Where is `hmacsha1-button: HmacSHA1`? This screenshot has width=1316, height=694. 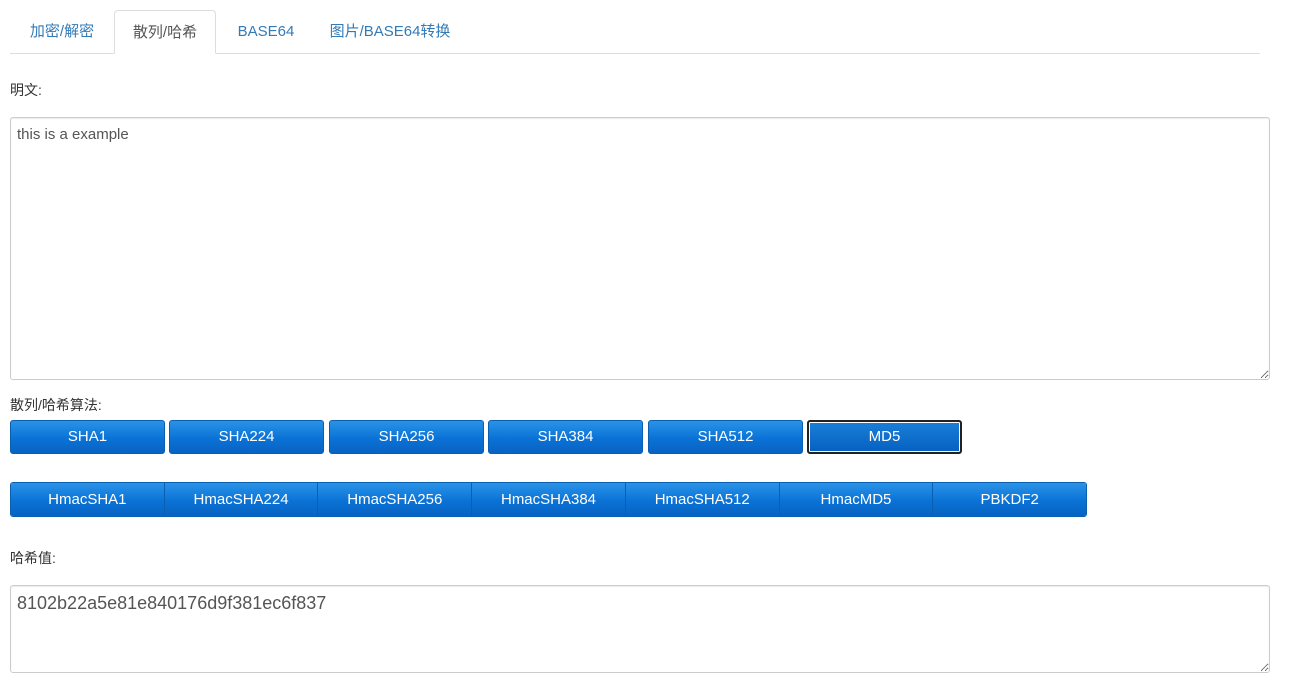
hmacsha1-button: HmacSHA1 is located at coordinates (88, 499).